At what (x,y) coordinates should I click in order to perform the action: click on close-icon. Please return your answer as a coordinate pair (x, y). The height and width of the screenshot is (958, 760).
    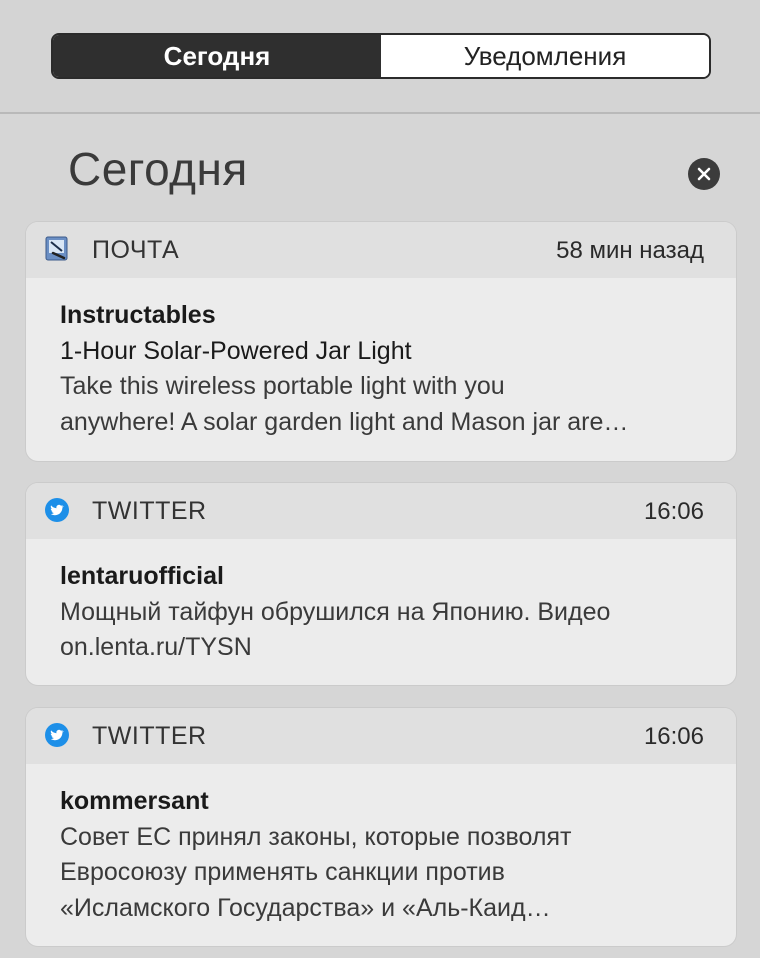
    Looking at the image, I should click on (704, 174).